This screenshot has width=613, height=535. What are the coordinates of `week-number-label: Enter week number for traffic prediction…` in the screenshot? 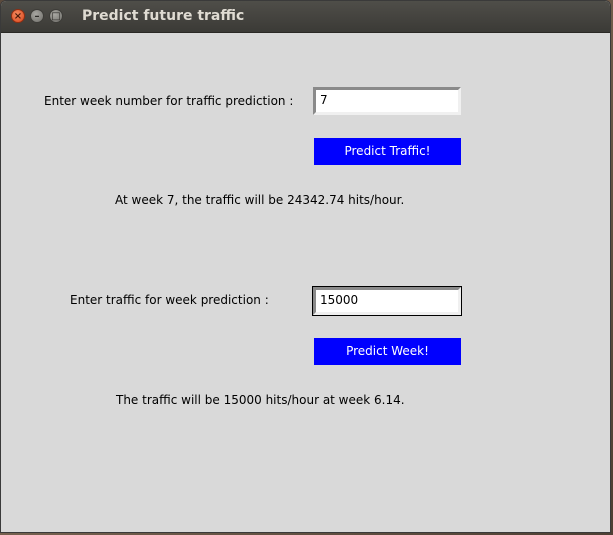 It's located at (169, 101).